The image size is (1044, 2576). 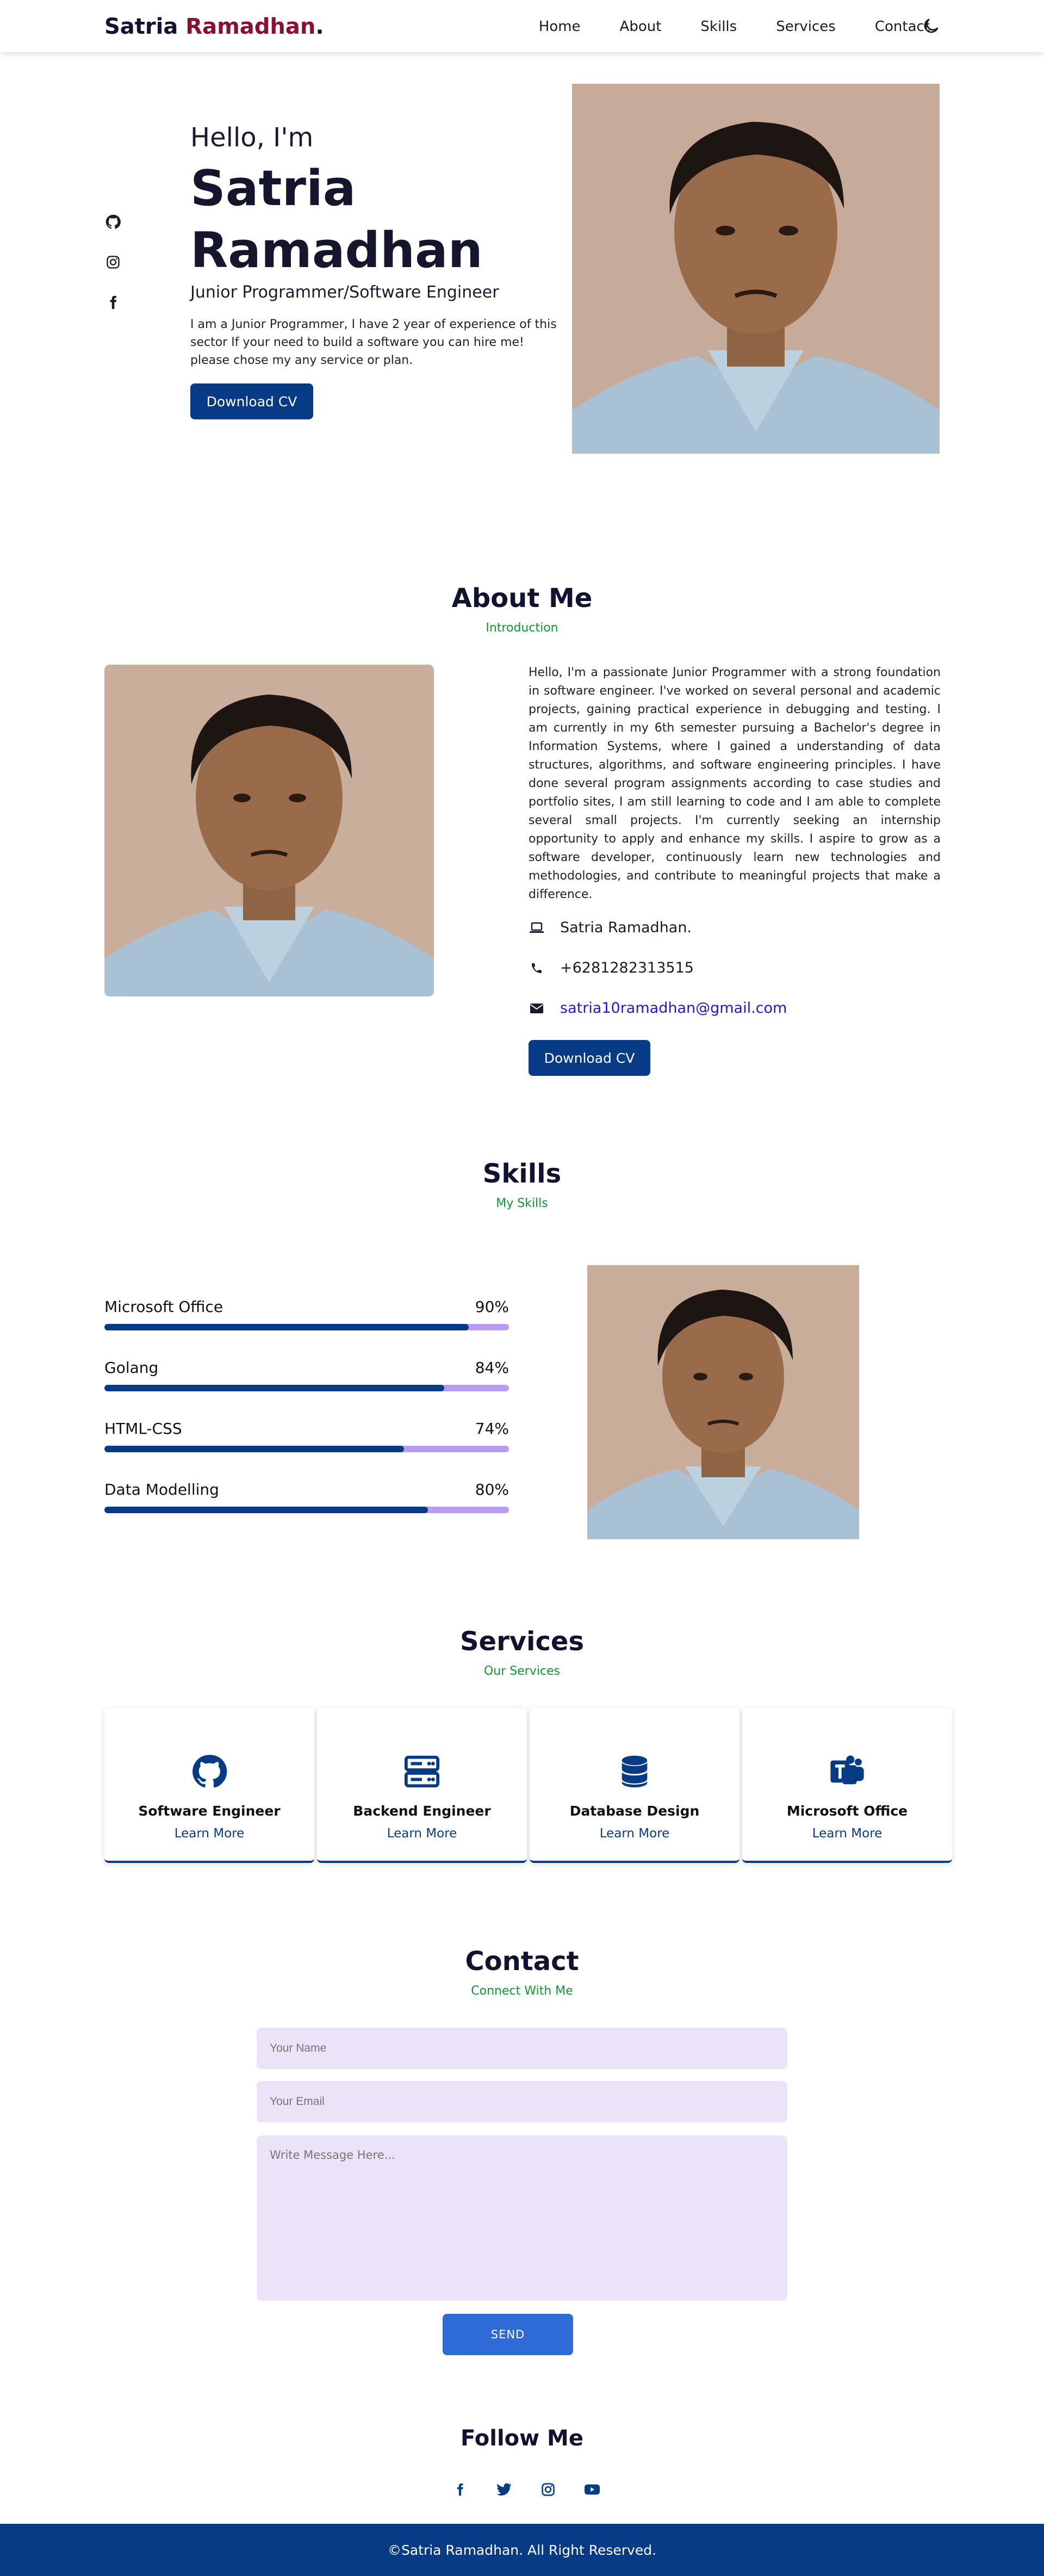 What do you see at coordinates (250, 26) in the screenshot?
I see `logo-last-name: Ramadhan` at bounding box center [250, 26].